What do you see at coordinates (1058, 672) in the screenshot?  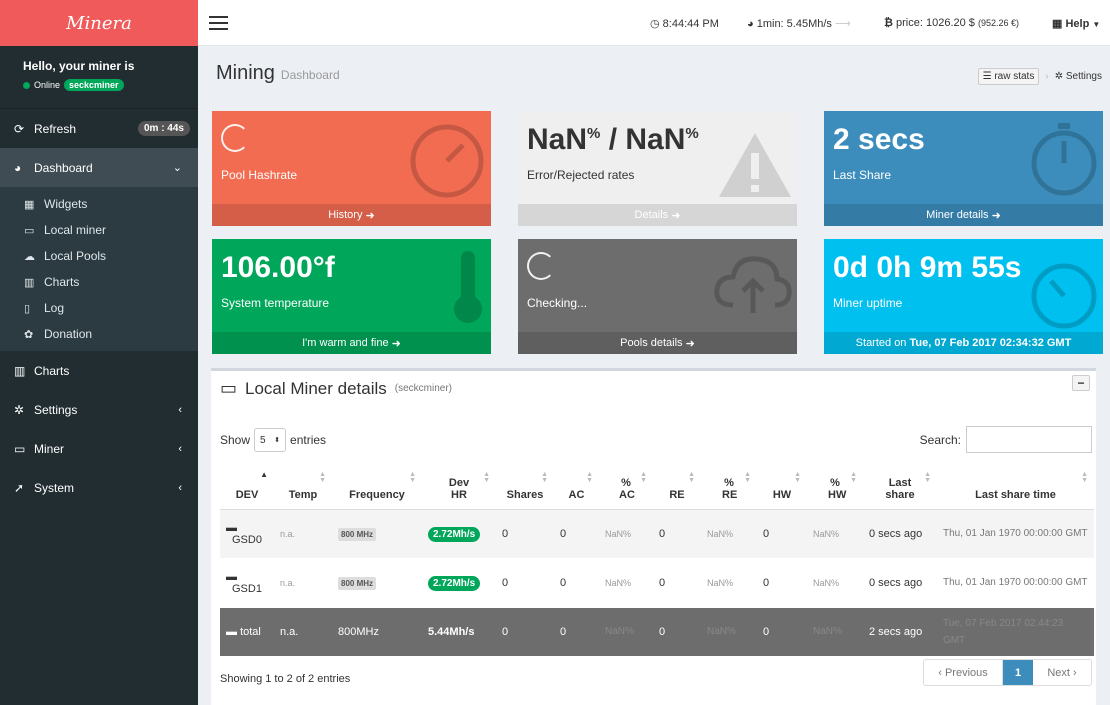 I see `next-label: Next` at bounding box center [1058, 672].